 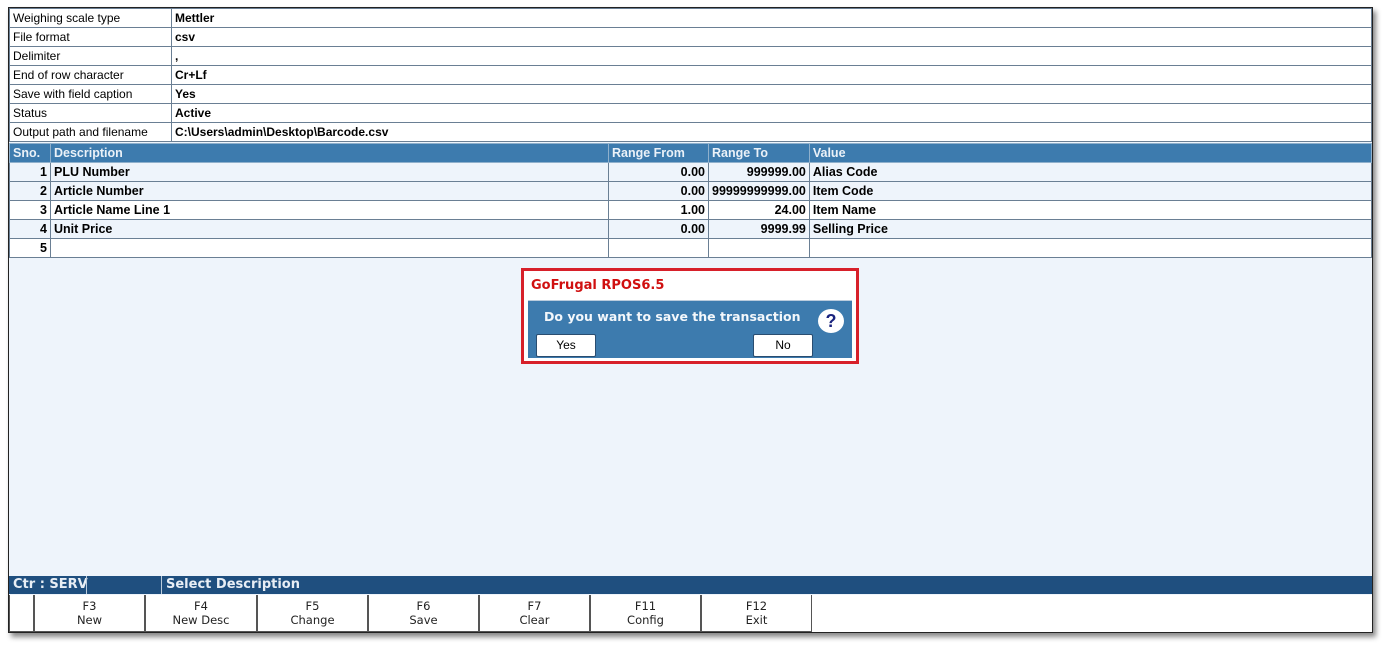 What do you see at coordinates (759, 172) in the screenshot?
I see `cell-range-to: 999999.00` at bounding box center [759, 172].